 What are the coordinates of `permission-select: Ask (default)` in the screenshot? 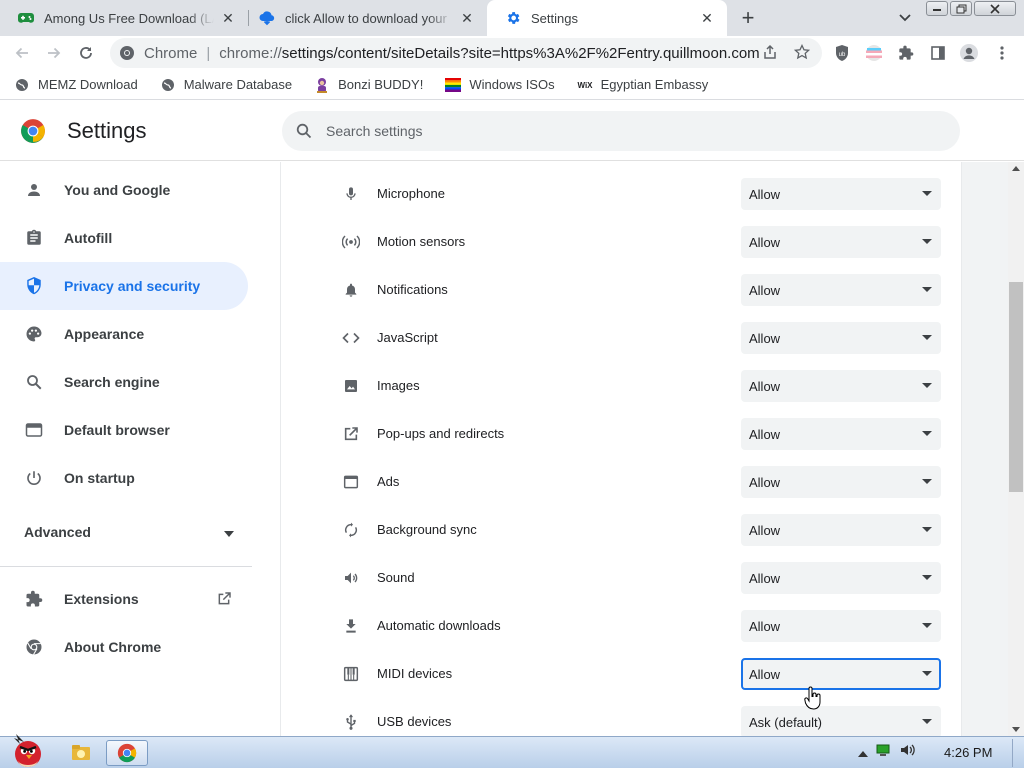 It's located at (841, 721).